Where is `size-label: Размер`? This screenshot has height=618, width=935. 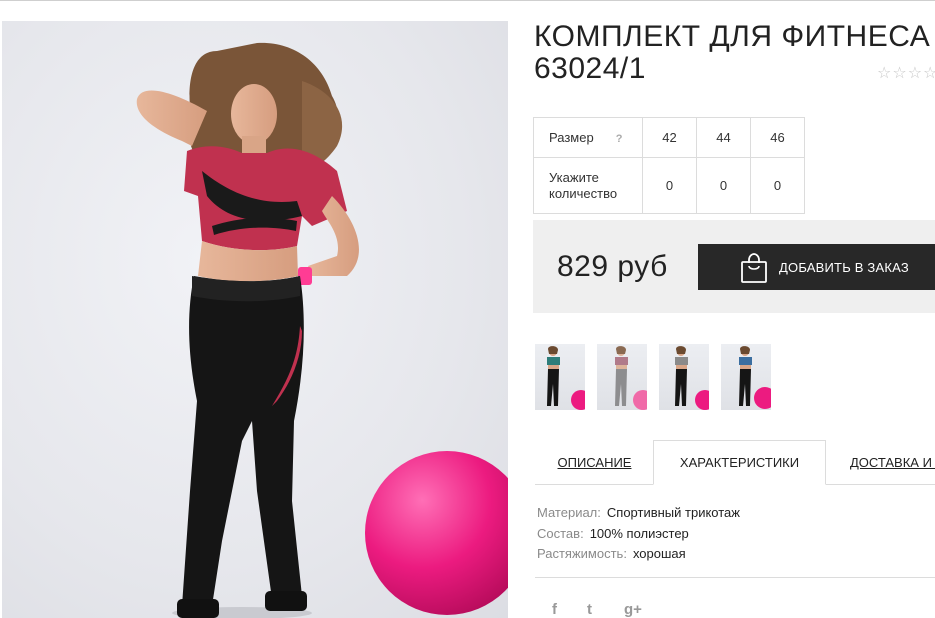
size-label: Размер is located at coordinates (571, 137).